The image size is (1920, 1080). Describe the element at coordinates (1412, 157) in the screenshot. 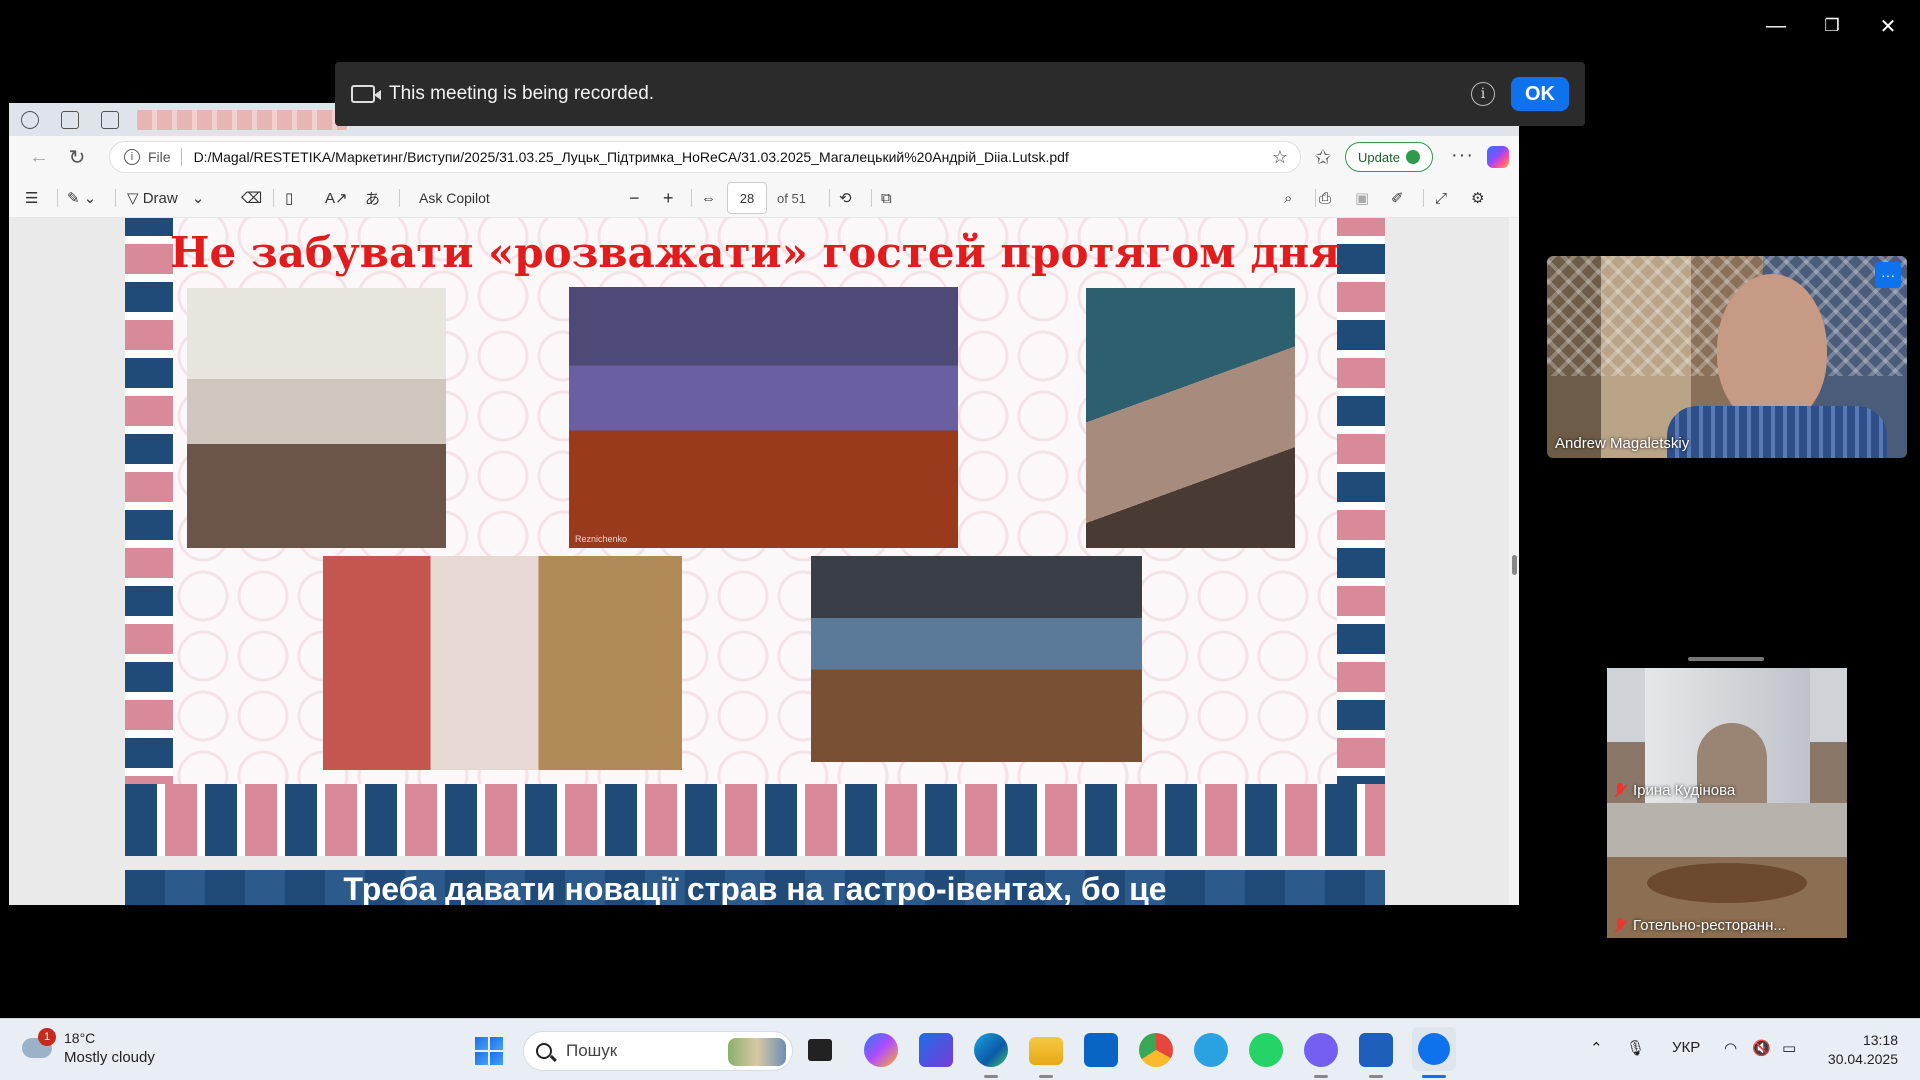

I see `update-heart-icon` at that location.